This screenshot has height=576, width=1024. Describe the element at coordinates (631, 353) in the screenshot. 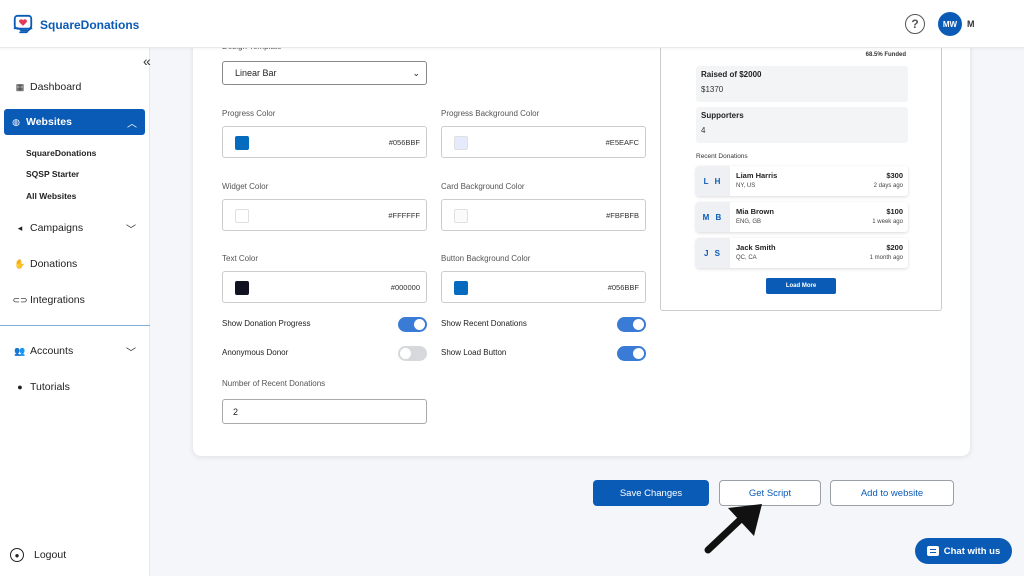

I see `show-load-button-toggle` at that location.